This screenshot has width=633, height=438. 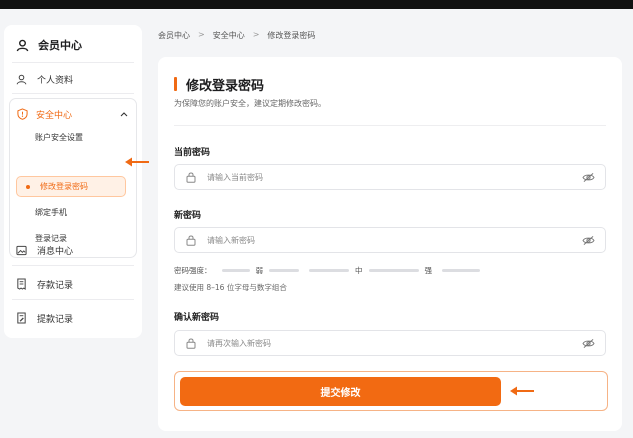 I want to click on sidebar-item-profile: 个人资料, so click(x=44, y=79).